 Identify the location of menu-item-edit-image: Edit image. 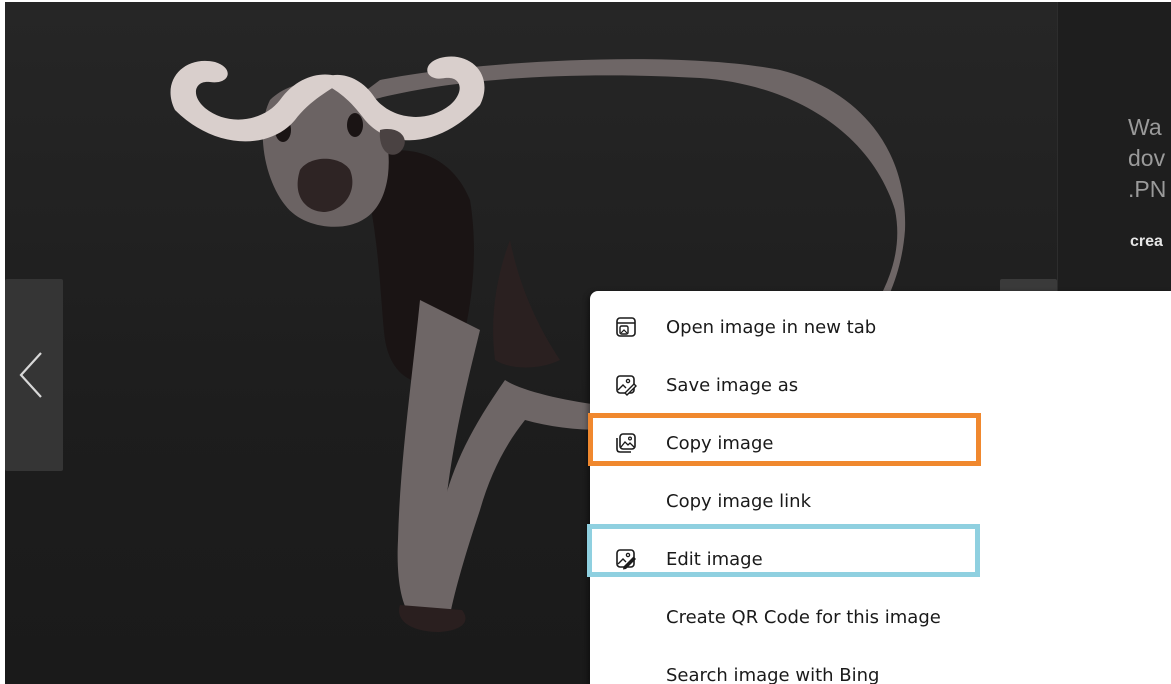
(880, 557).